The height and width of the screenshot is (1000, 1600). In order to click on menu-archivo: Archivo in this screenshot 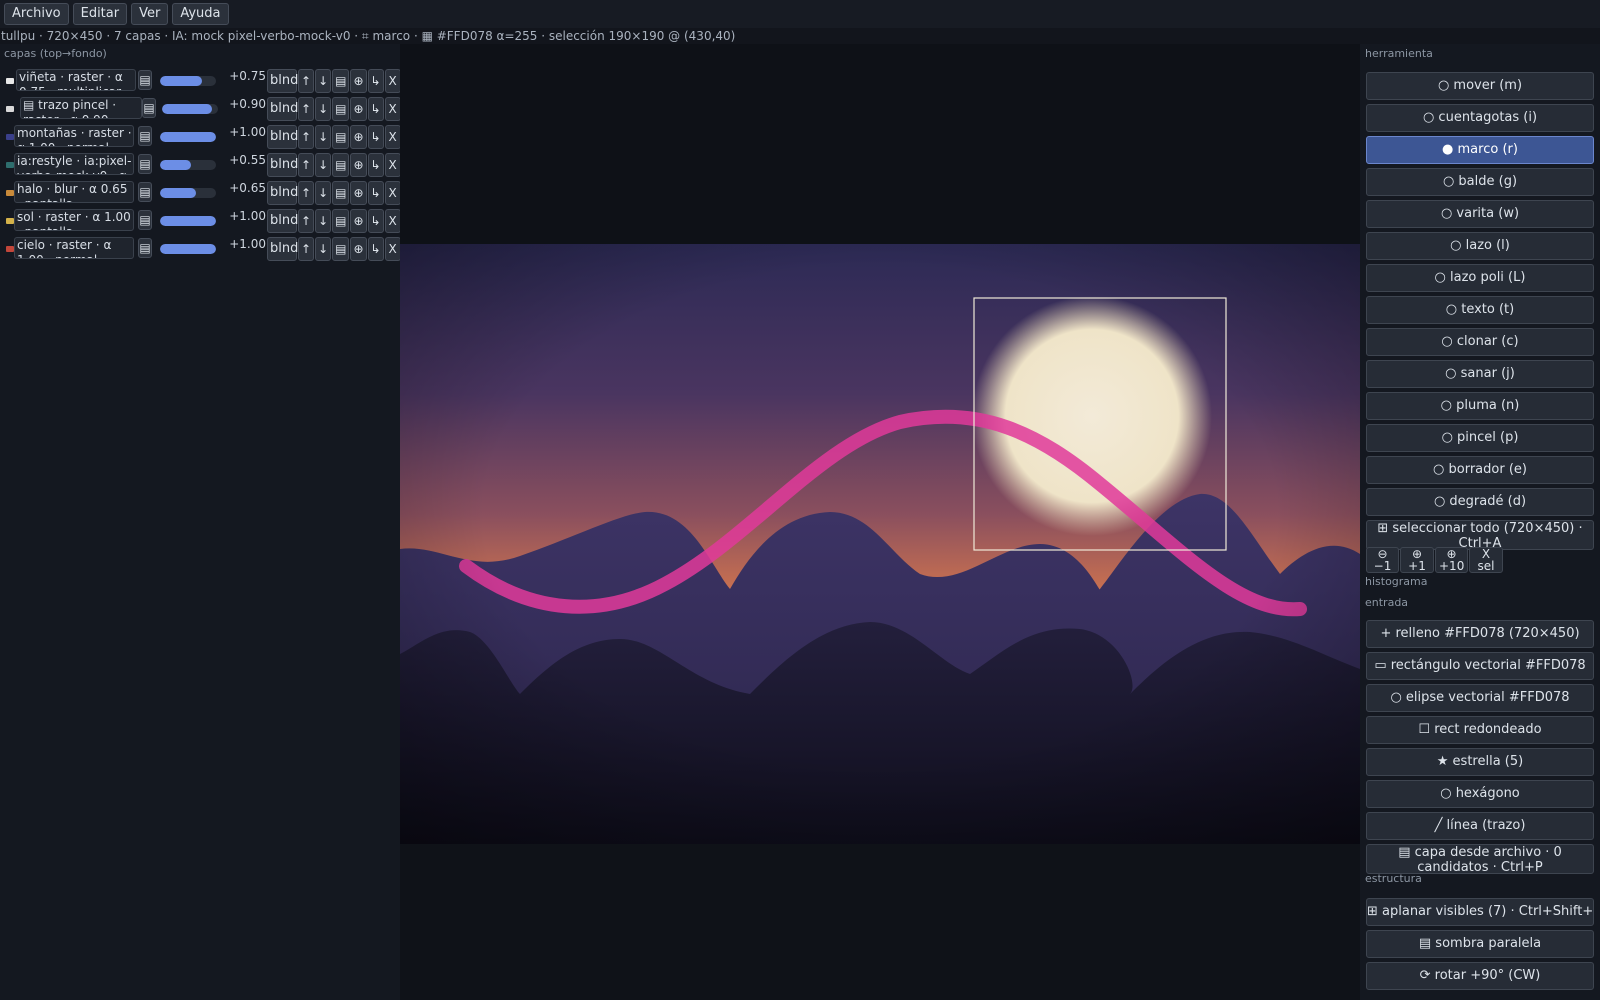, I will do `click(36, 14)`.